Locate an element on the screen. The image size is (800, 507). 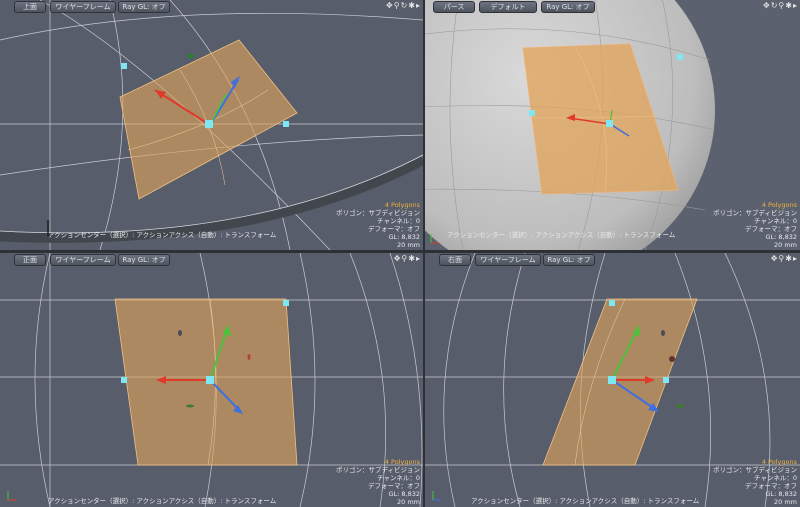
view-type-button: 正面 is located at coordinates (30, 260).